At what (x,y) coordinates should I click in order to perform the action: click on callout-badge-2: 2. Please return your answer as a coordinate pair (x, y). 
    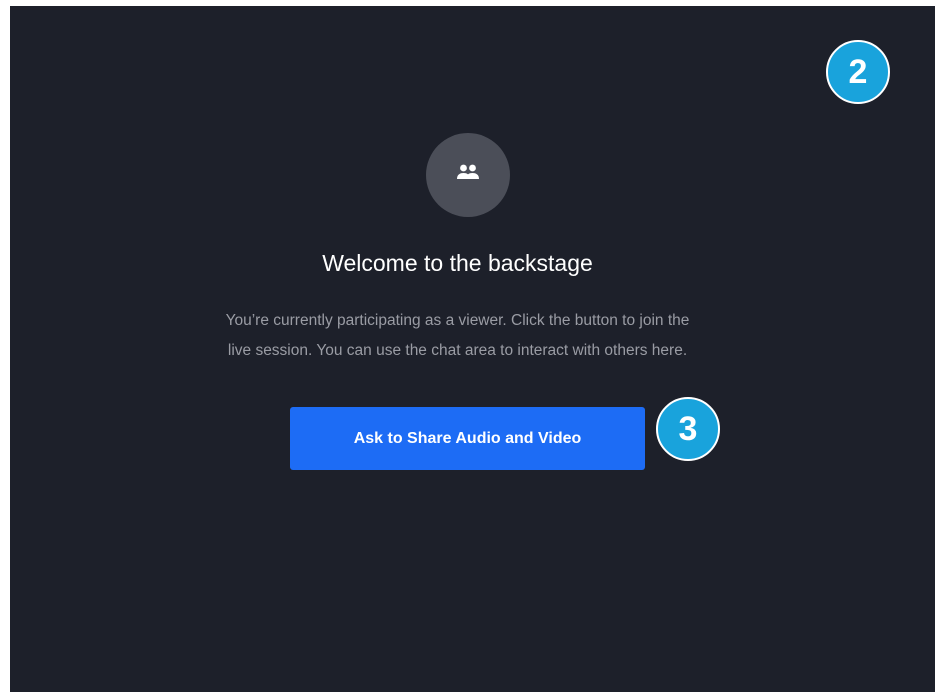
    Looking at the image, I should click on (858, 72).